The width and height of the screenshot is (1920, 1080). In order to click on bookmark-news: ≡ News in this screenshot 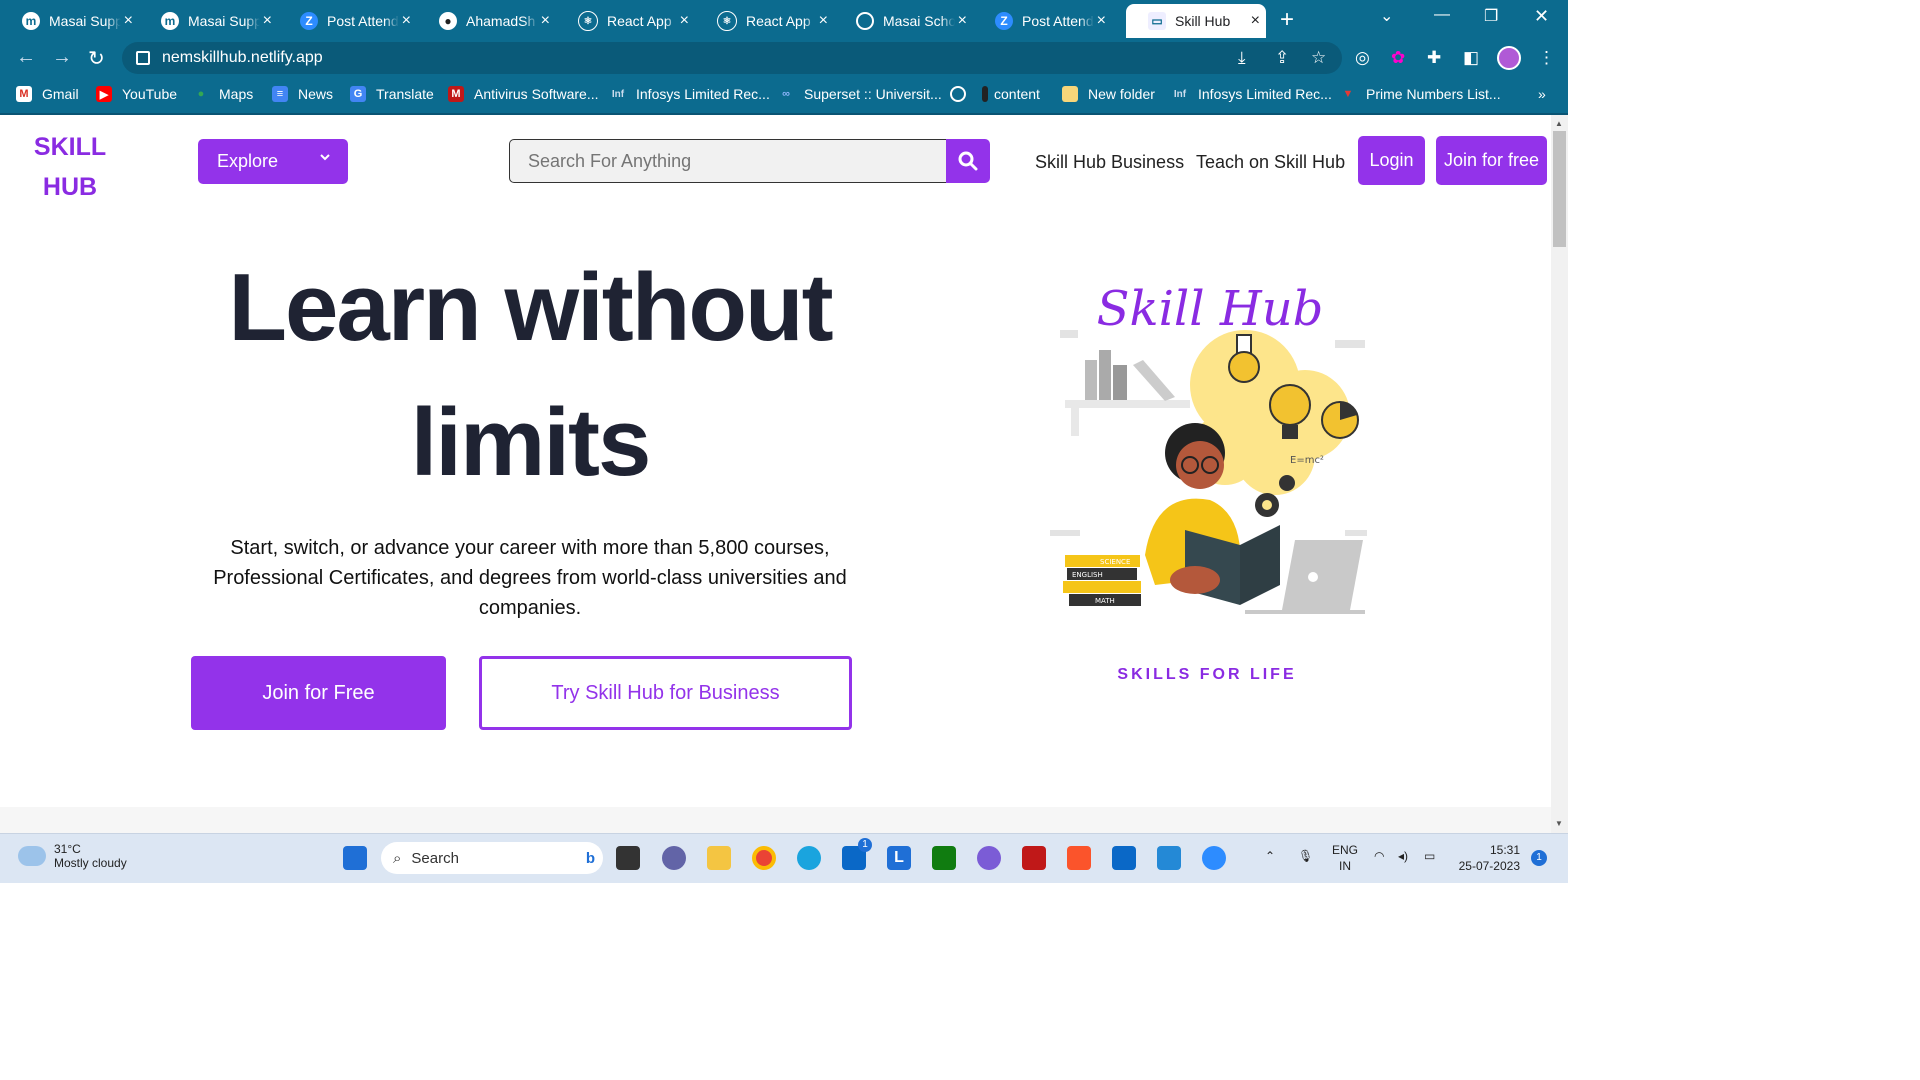, I will do `click(302, 94)`.